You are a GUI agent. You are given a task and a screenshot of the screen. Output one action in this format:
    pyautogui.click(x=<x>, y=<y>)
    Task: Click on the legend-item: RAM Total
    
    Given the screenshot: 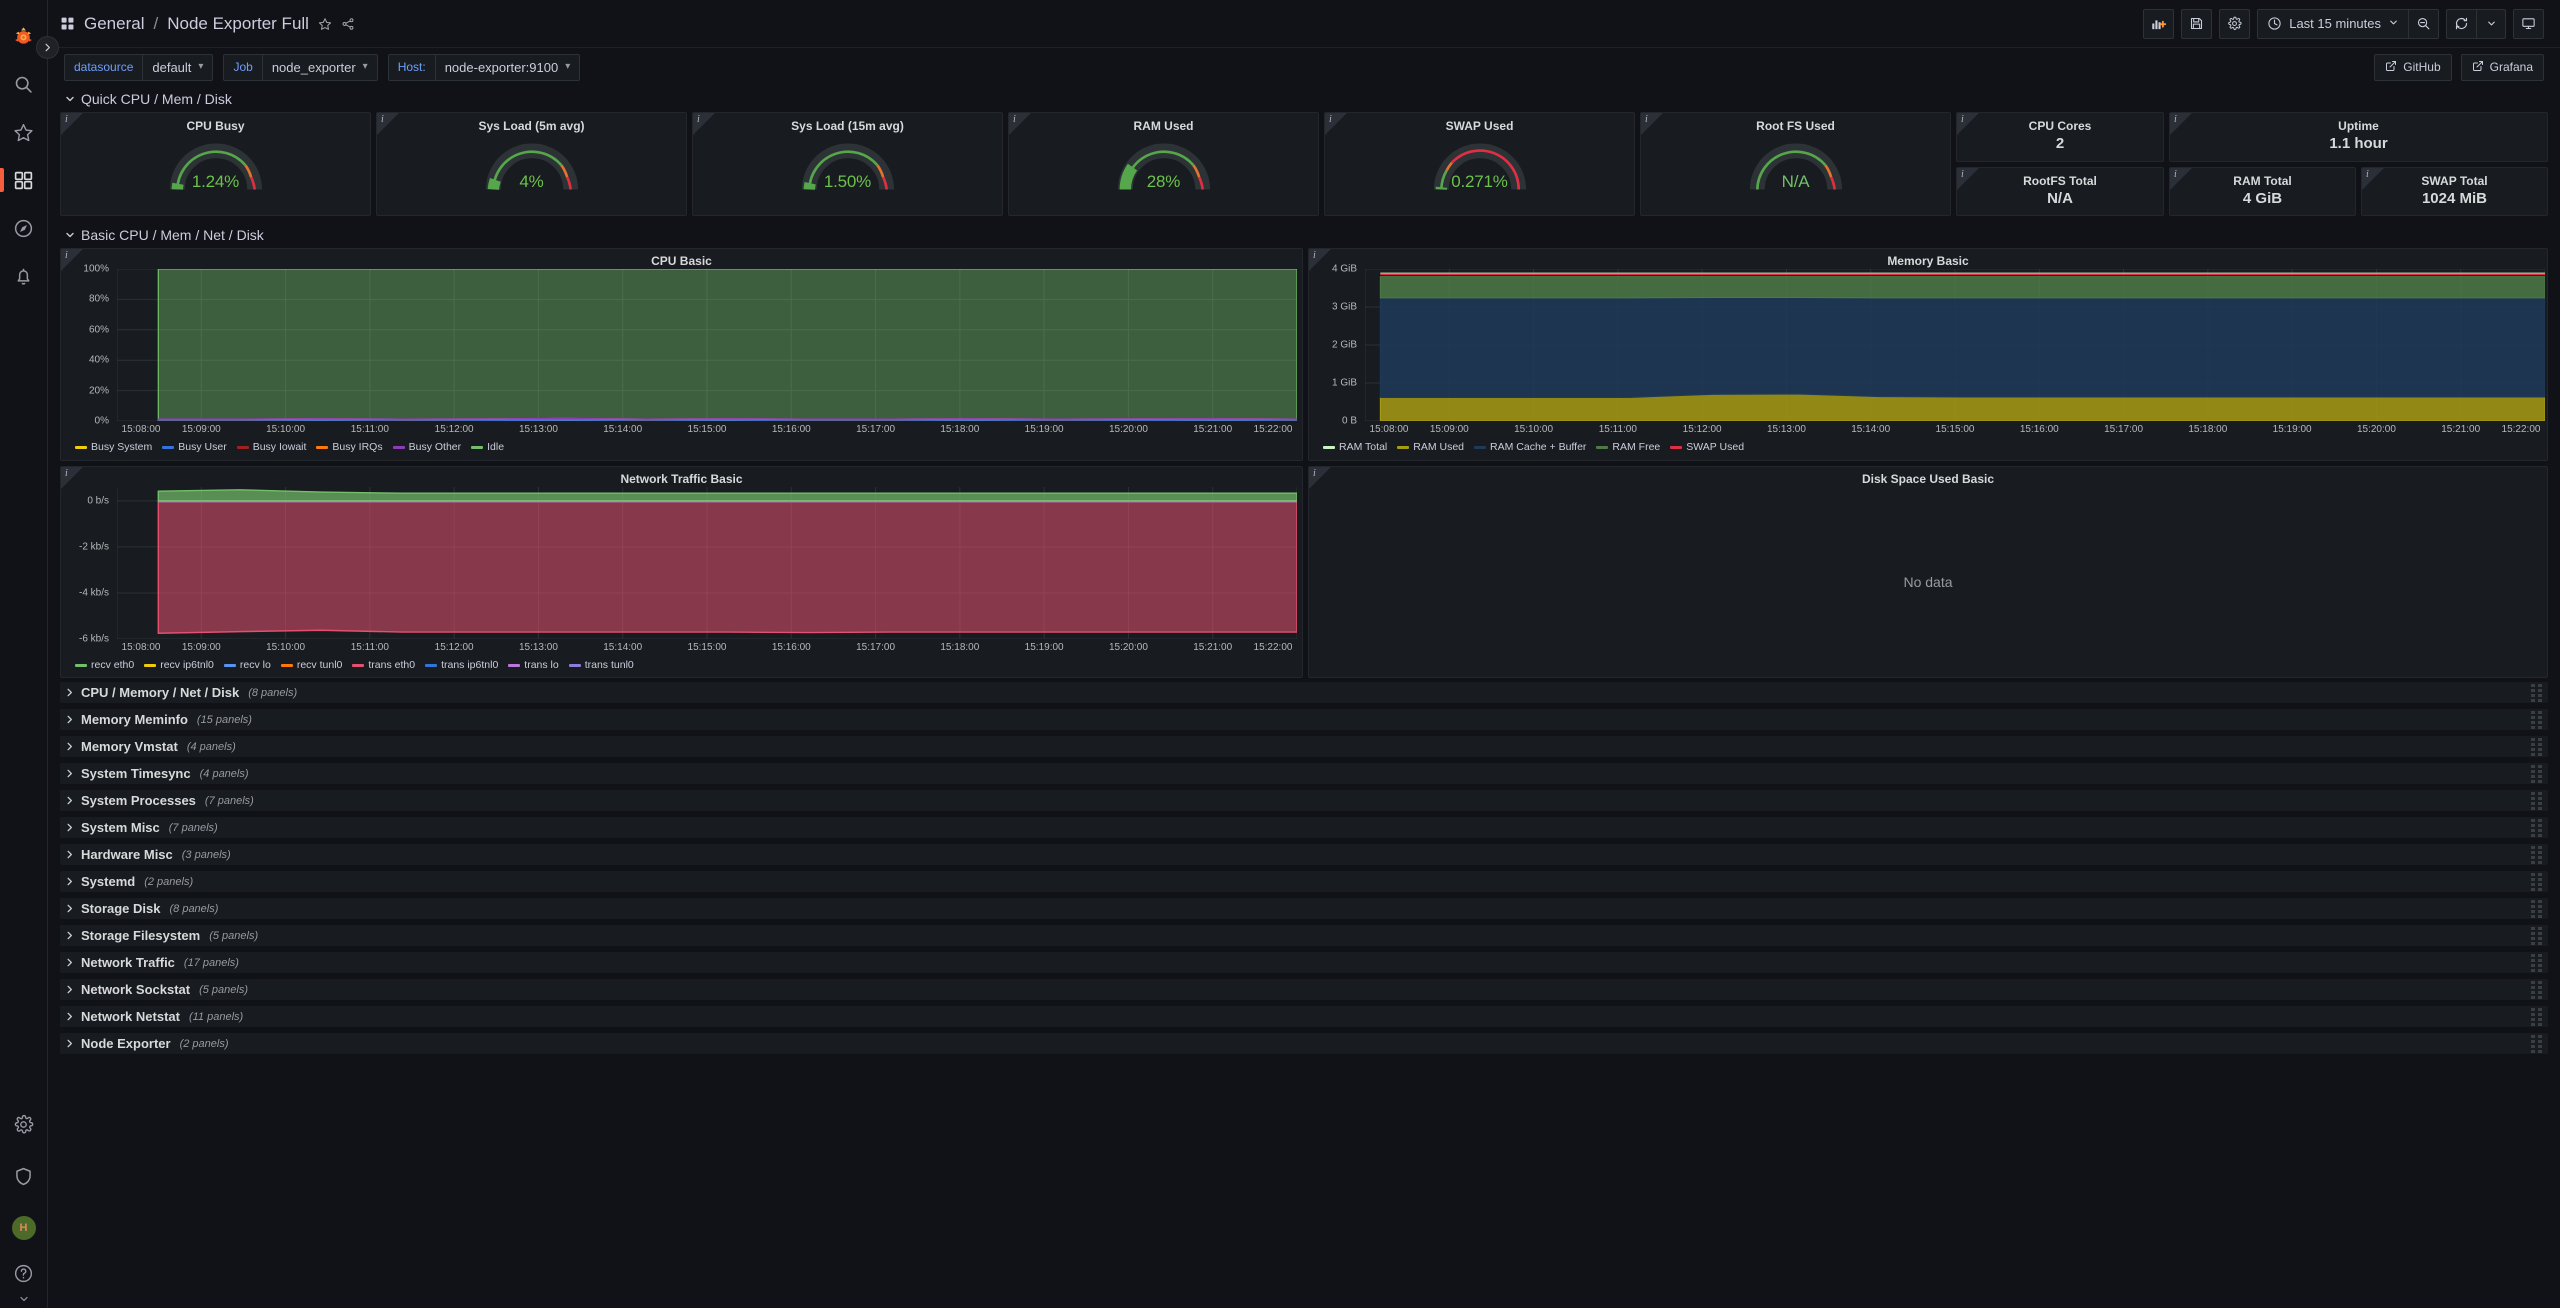 What is the action you would take?
    pyautogui.click(x=1355, y=447)
    